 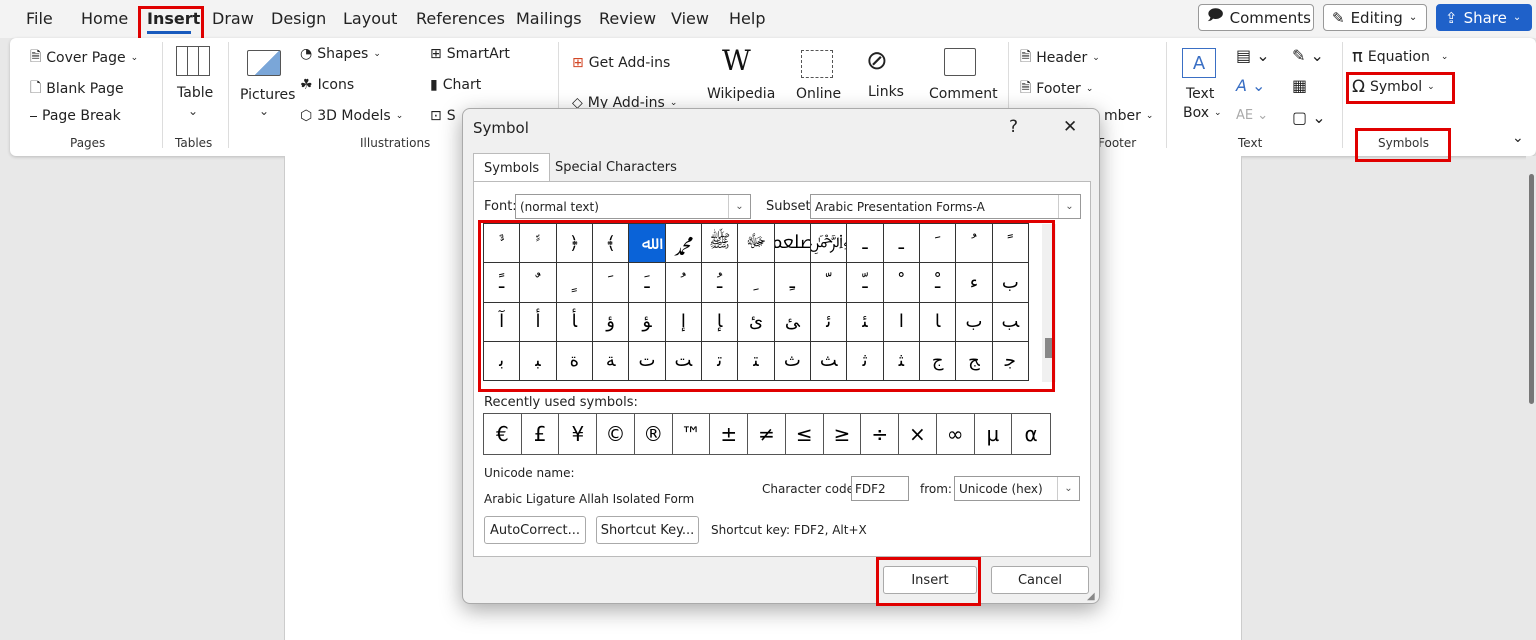 I want to click on symbol-cell: ﺟ, so click(x=1010, y=361).